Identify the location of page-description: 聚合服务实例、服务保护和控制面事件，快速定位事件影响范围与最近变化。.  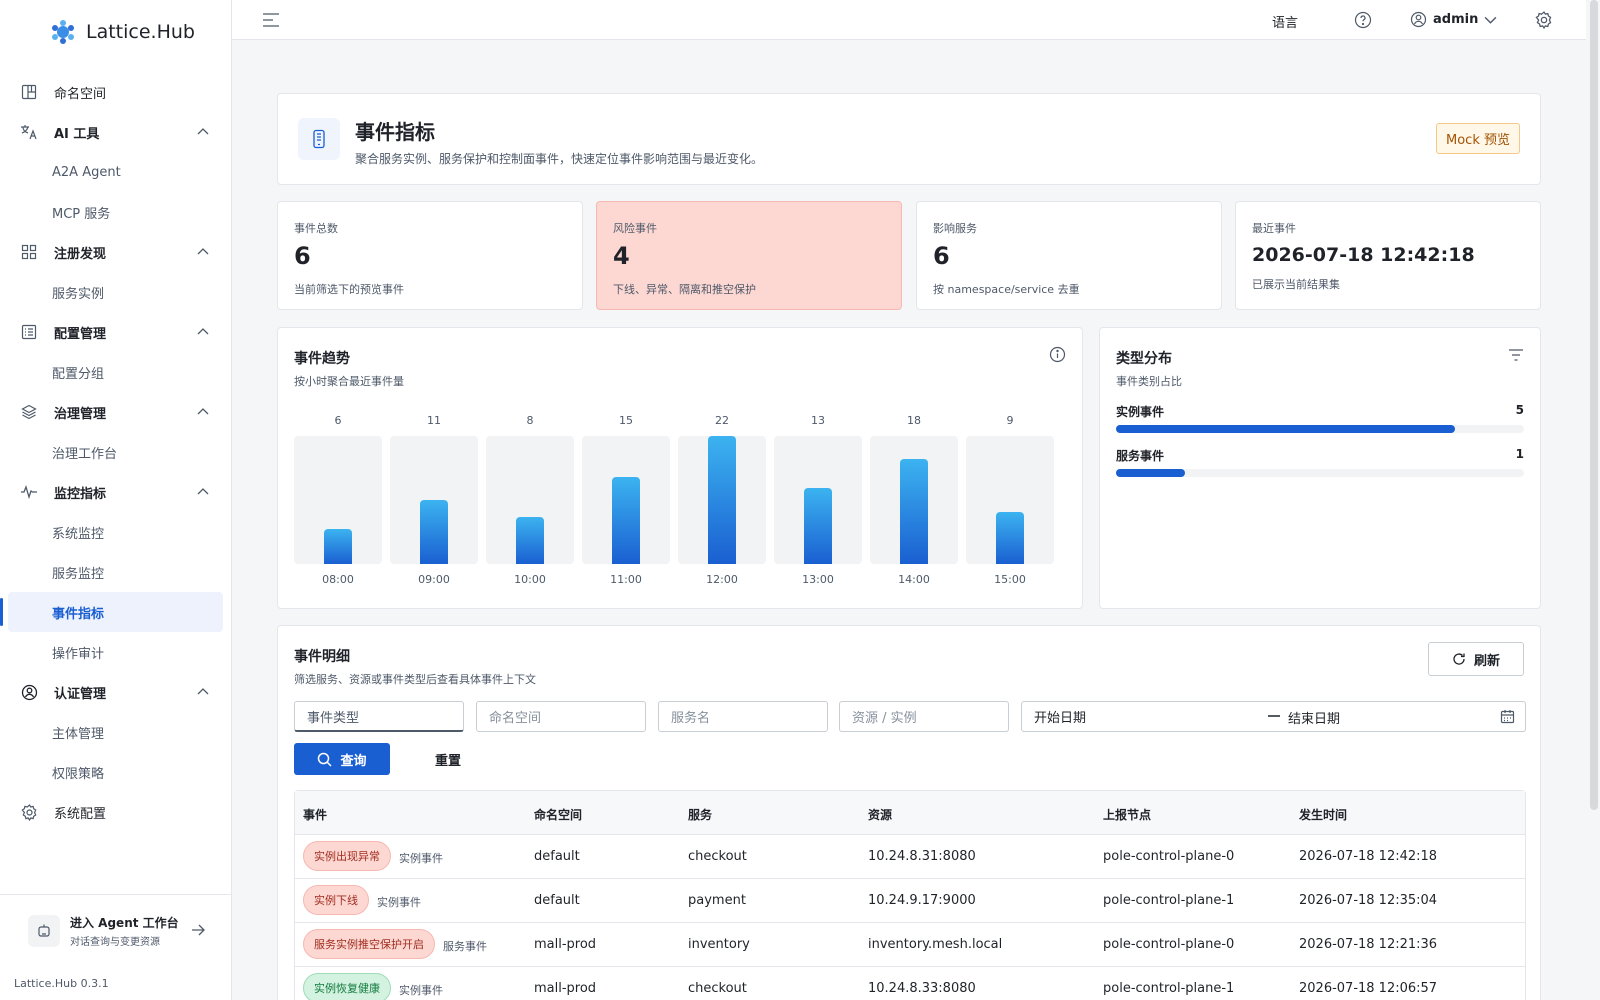
(559, 159).